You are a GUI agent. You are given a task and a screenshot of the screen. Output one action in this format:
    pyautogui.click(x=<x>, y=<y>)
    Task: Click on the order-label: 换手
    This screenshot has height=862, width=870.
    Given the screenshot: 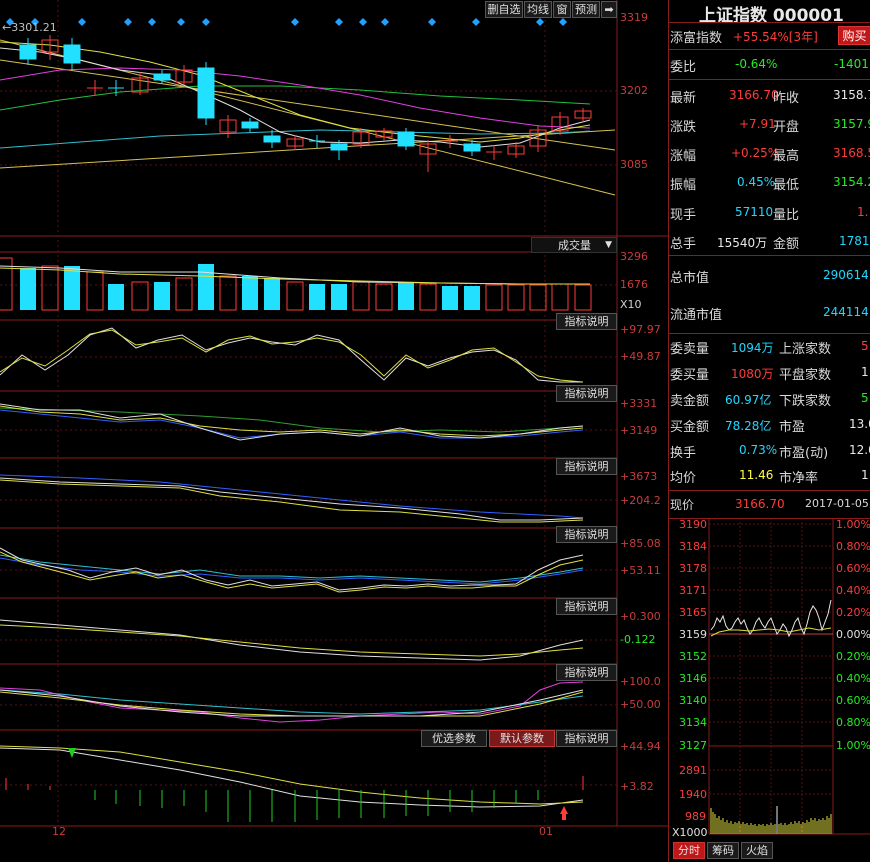 What is the action you would take?
    pyautogui.click(x=683, y=453)
    